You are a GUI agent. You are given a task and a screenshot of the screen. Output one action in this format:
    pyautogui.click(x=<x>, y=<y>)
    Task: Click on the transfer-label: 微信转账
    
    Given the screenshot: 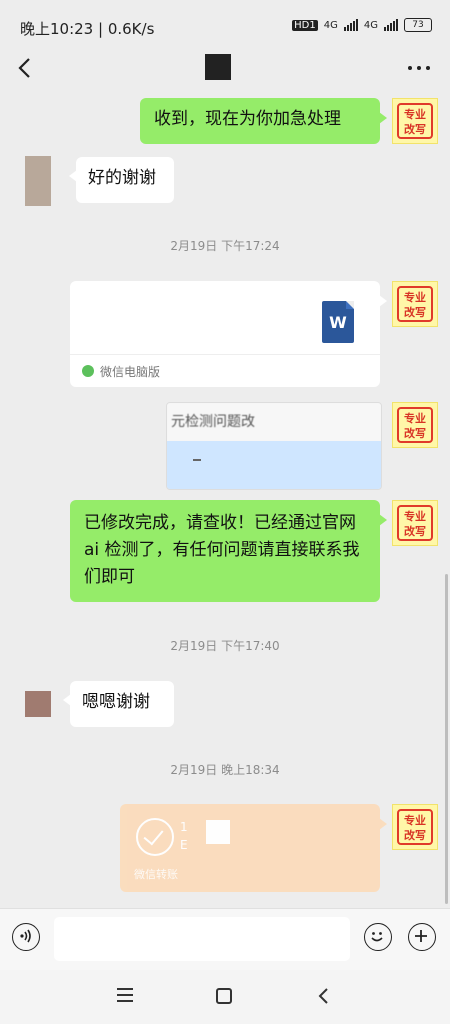 What is the action you would take?
    pyautogui.click(x=156, y=874)
    